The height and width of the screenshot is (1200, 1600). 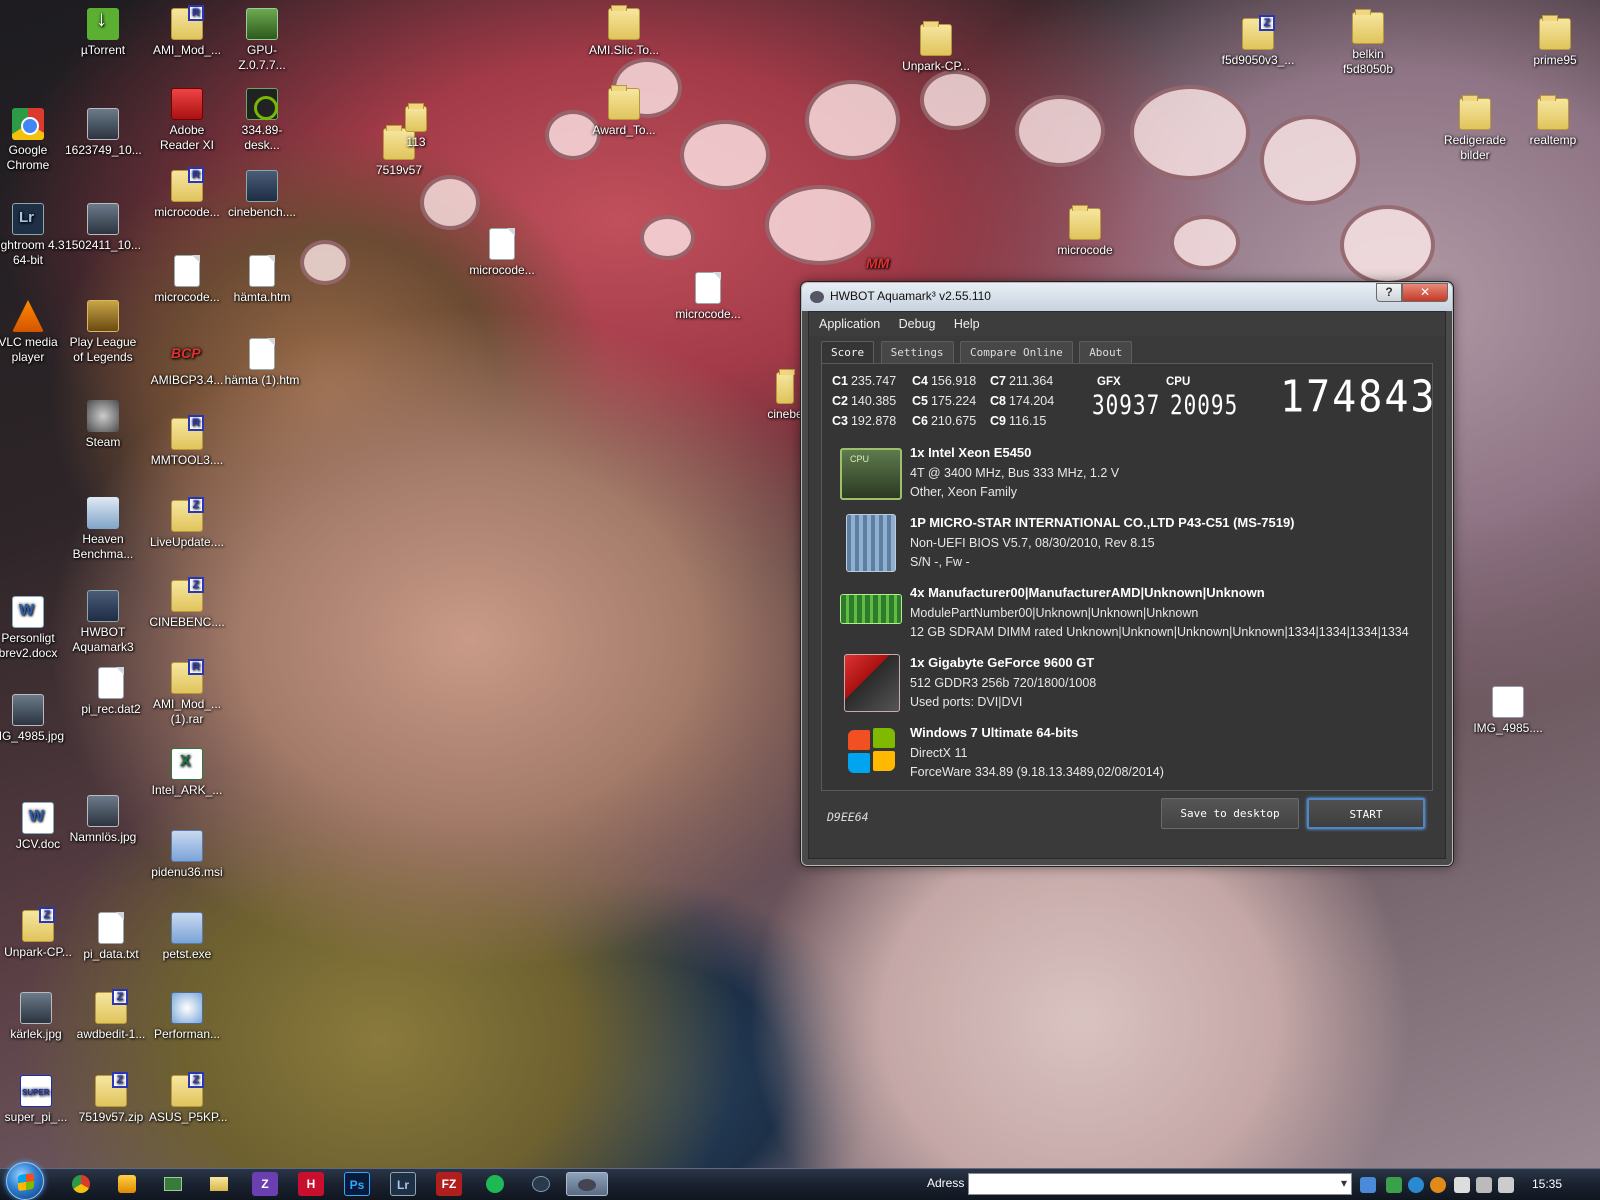 What do you see at coordinates (33, 332) in the screenshot?
I see `desktop-icon: VLC media player` at bounding box center [33, 332].